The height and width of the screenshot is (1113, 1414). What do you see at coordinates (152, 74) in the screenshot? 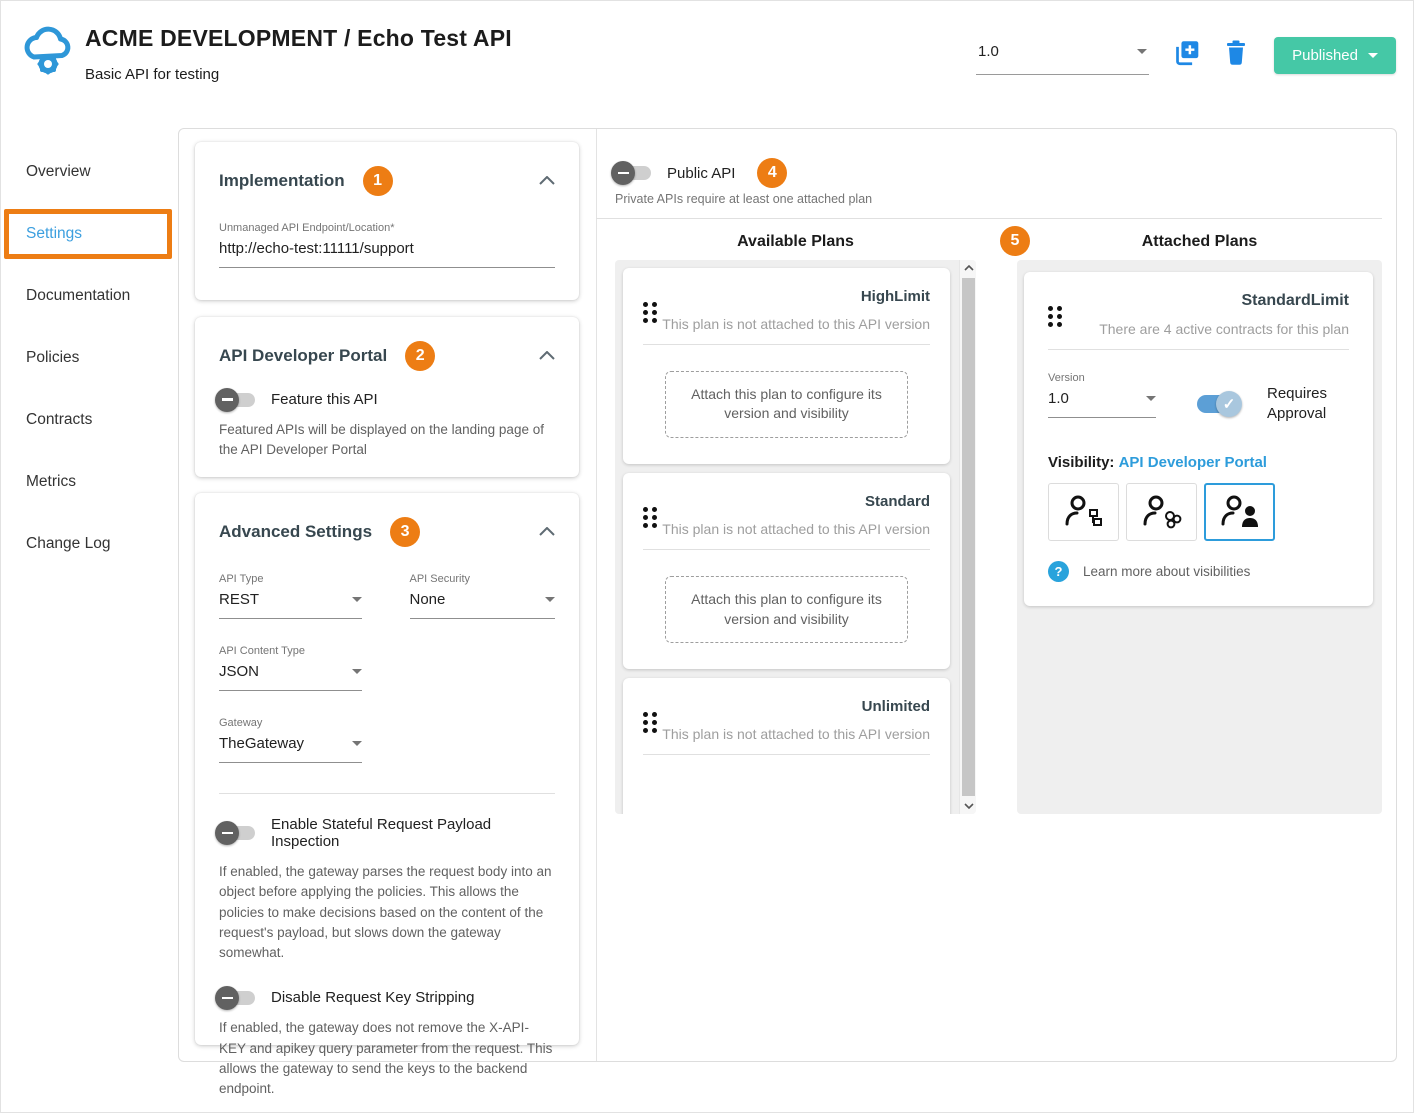
I see `page-subtitle: Basic API for testing` at bounding box center [152, 74].